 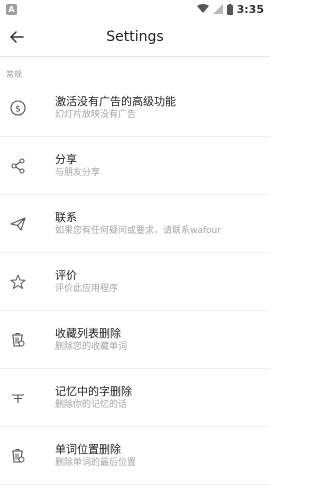 What do you see at coordinates (66, 159) in the screenshot?
I see `setting-title: 分享` at bounding box center [66, 159].